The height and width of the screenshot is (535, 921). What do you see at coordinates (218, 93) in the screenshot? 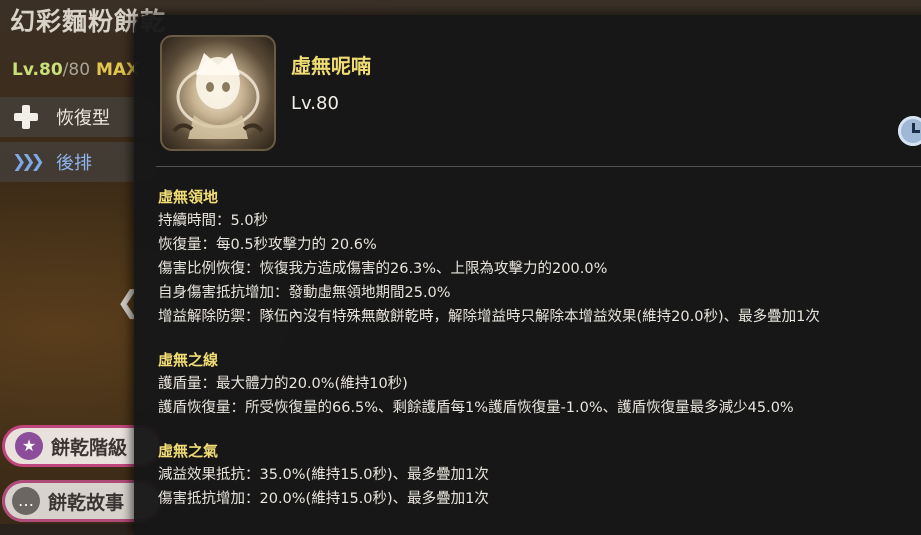
I see `skill-icon` at bounding box center [218, 93].